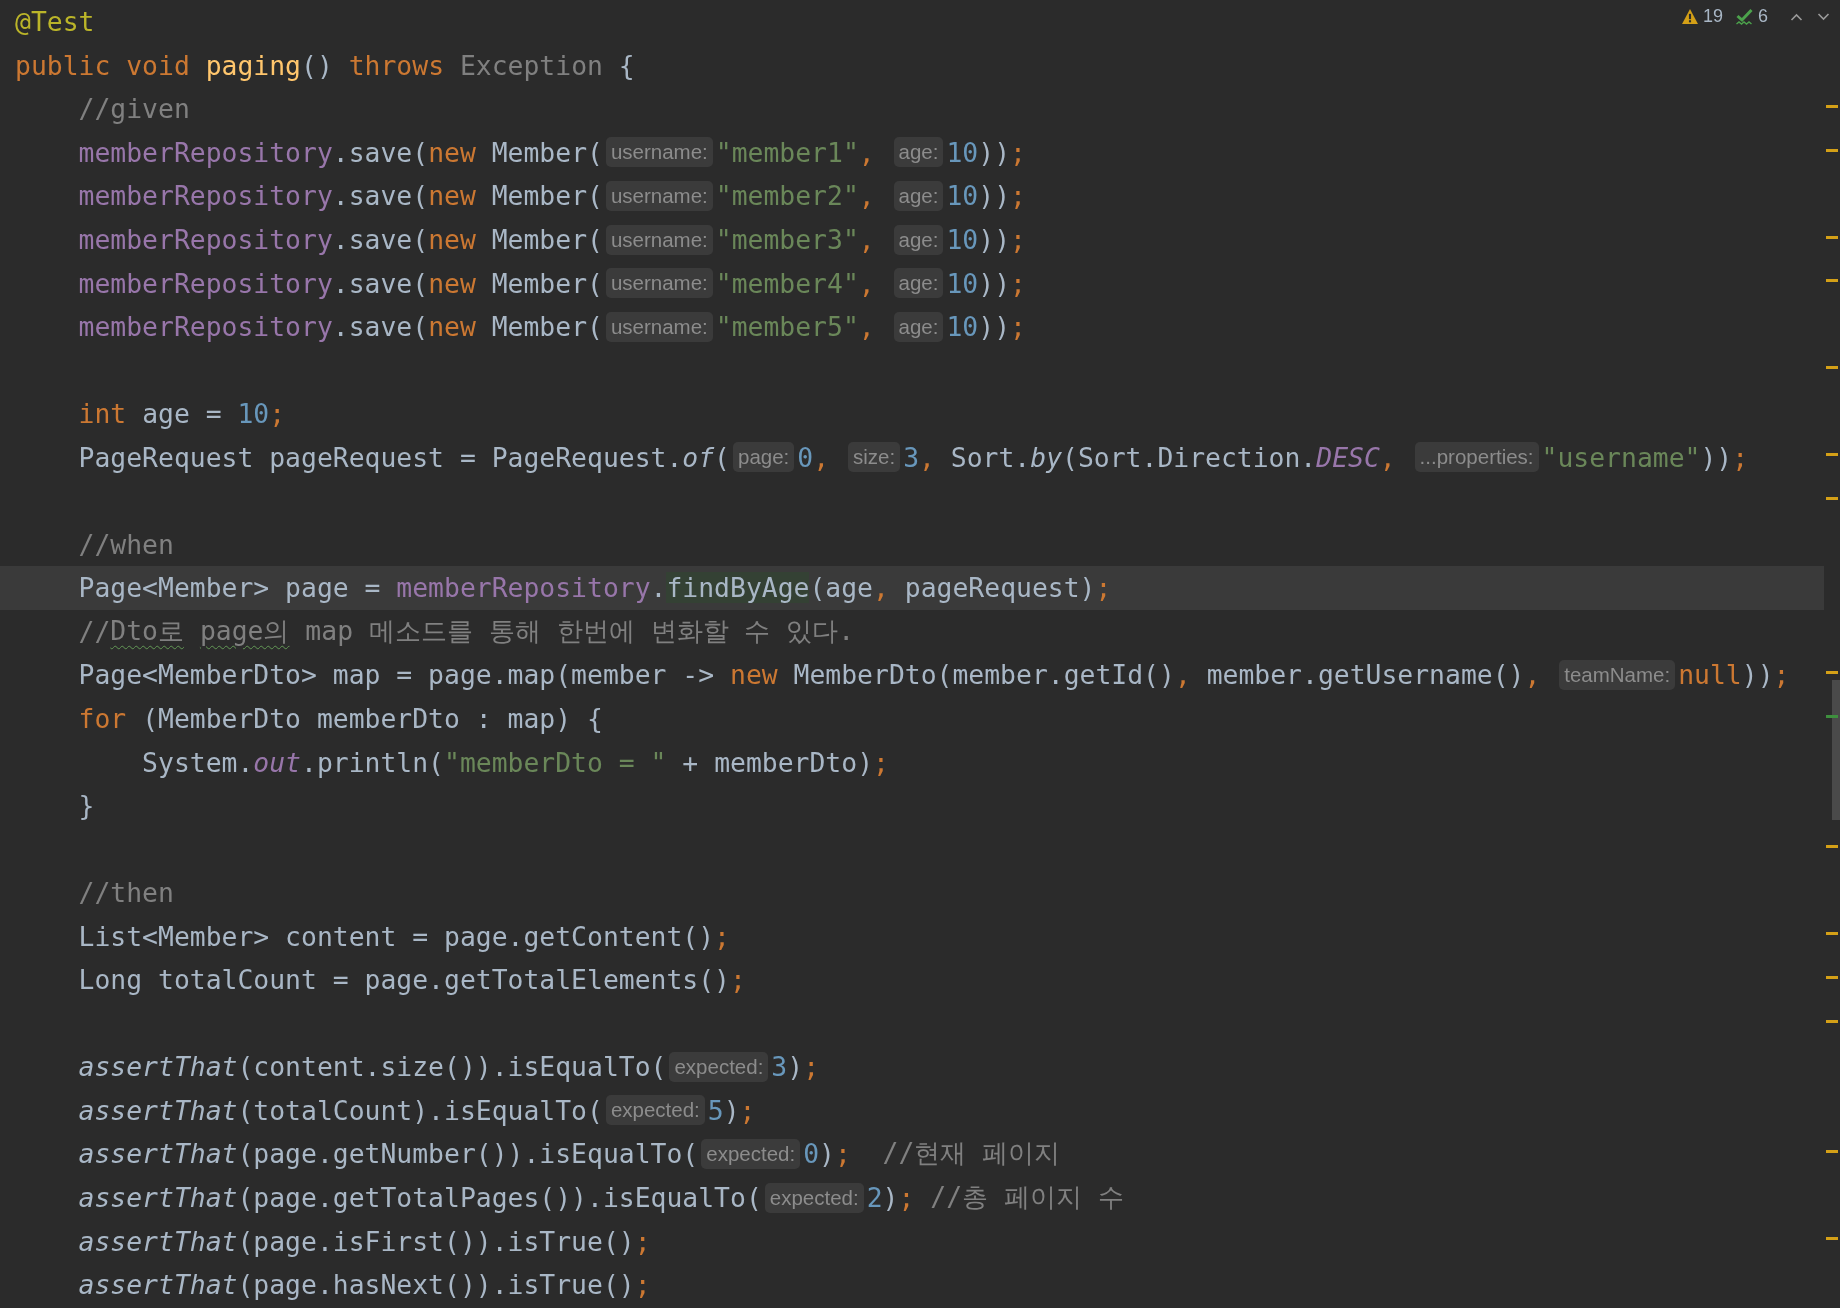 The height and width of the screenshot is (1308, 1840). What do you see at coordinates (436, 1285) in the screenshot?
I see `code-token: (page.hasNext()).isTrue()` at bounding box center [436, 1285].